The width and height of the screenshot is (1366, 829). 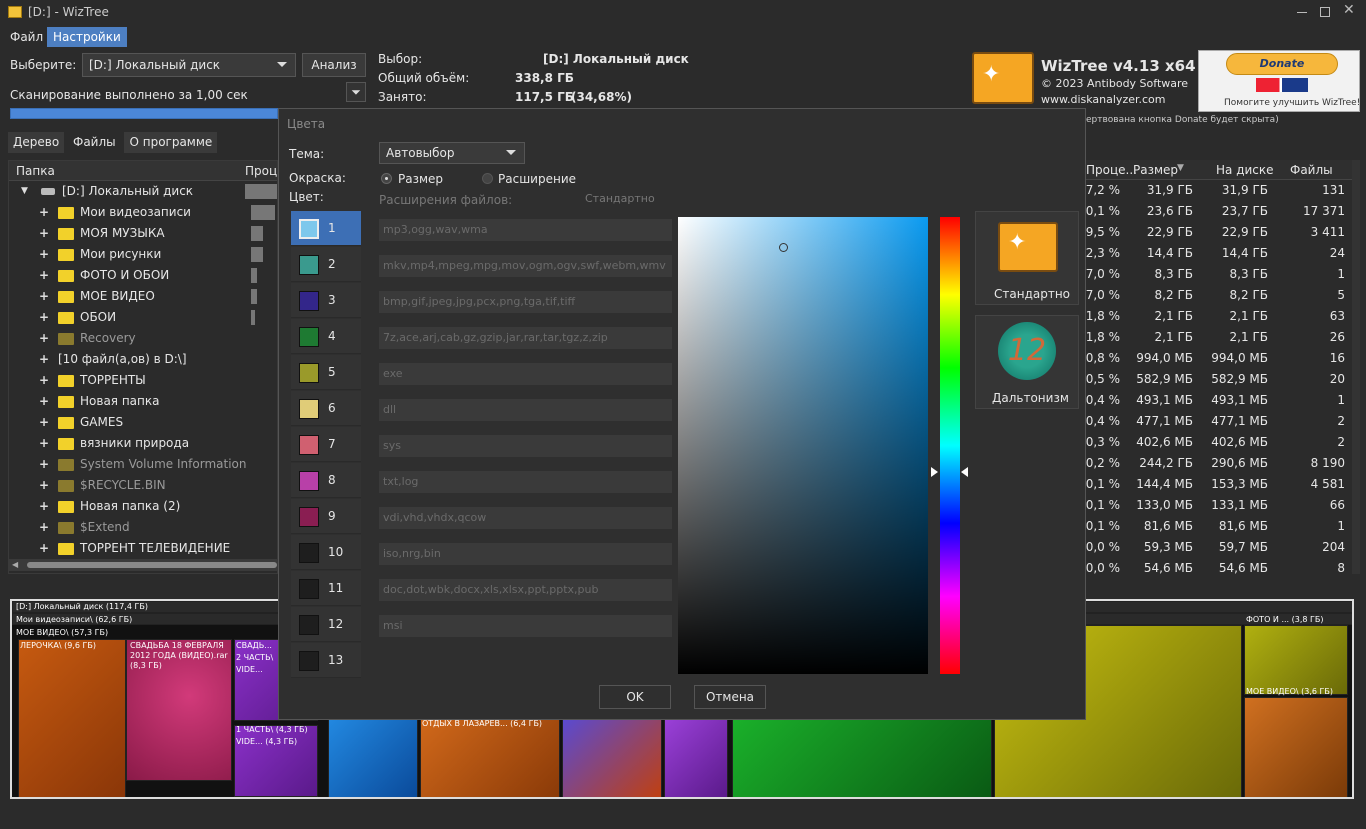 I want to click on preset-standard-button: ✦ Стандартно, so click(x=1027, y=258).